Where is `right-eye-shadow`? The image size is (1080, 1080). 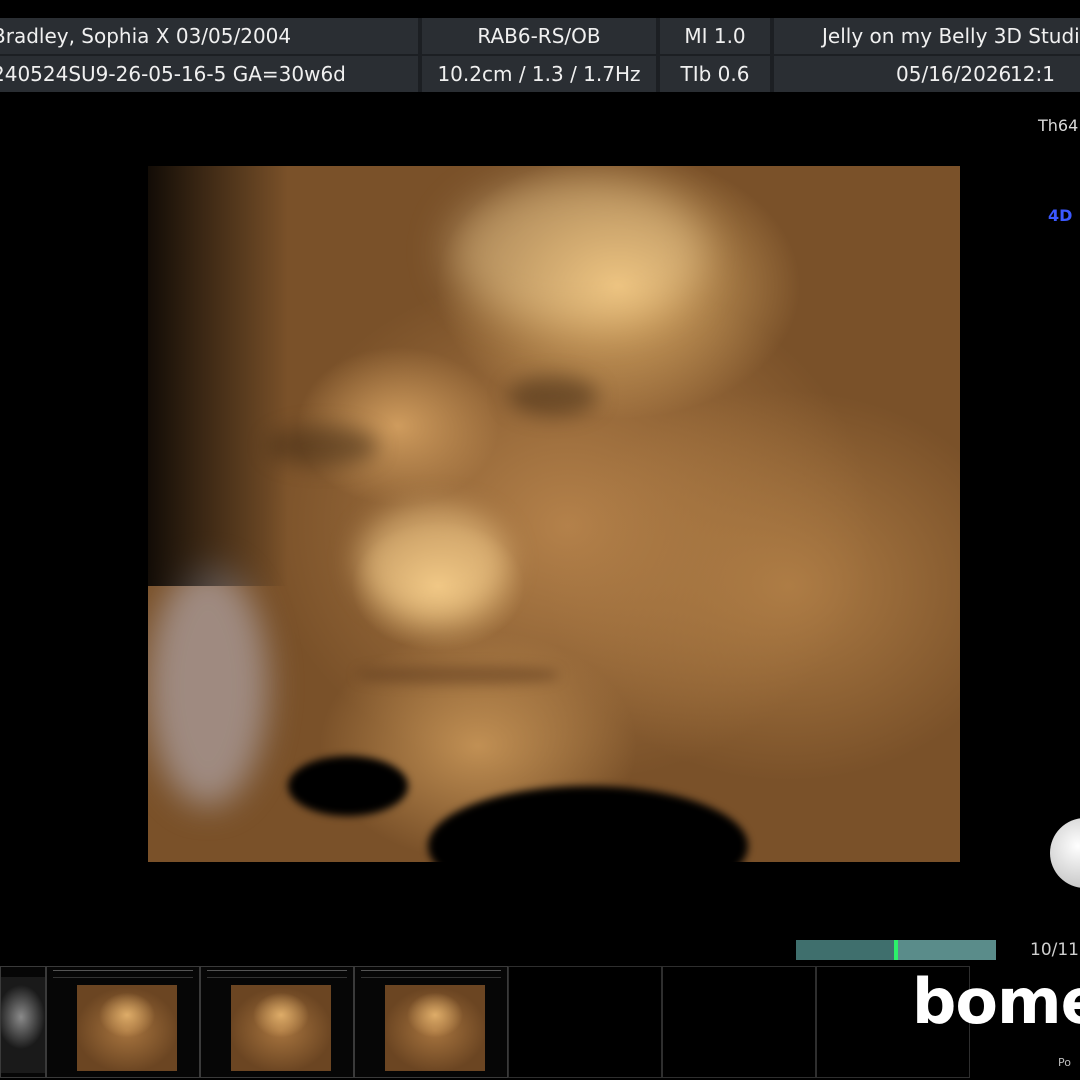
right-eye-shadow is located at coordinates (553, 396).